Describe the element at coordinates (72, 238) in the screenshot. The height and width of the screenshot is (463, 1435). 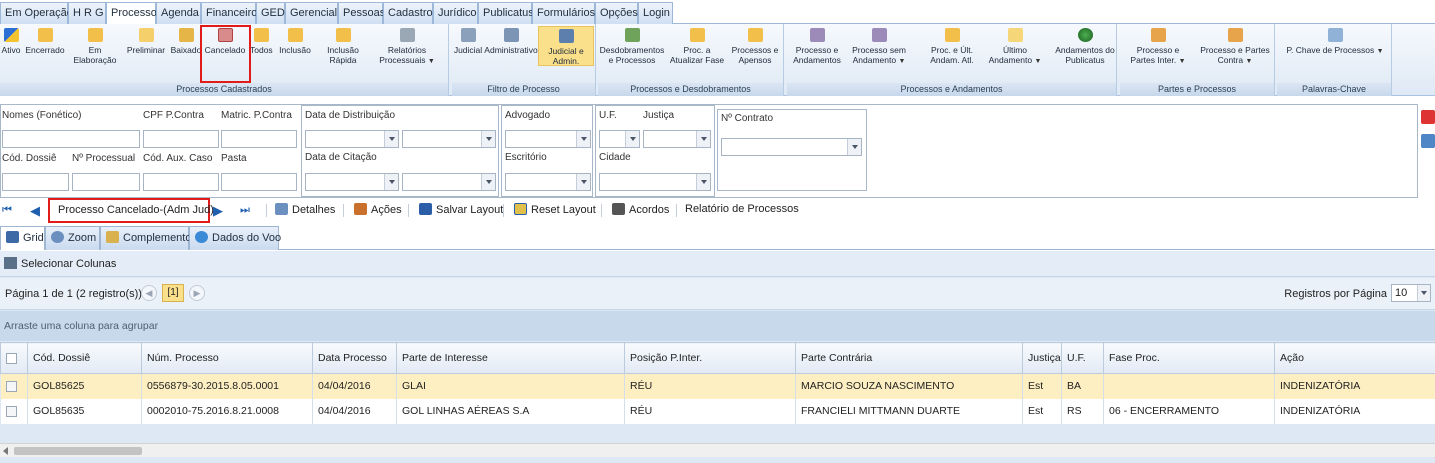
I see `tab-zoom: Zoom` at that location.